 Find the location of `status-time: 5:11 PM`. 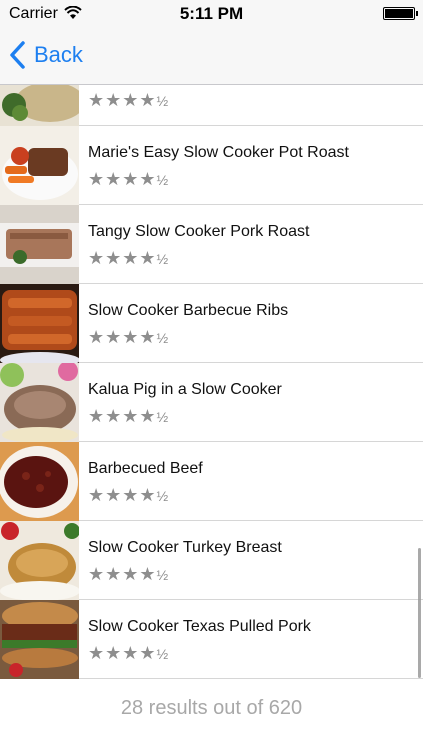

status-time: 5:11 PM is located at coordinates (211, 13).